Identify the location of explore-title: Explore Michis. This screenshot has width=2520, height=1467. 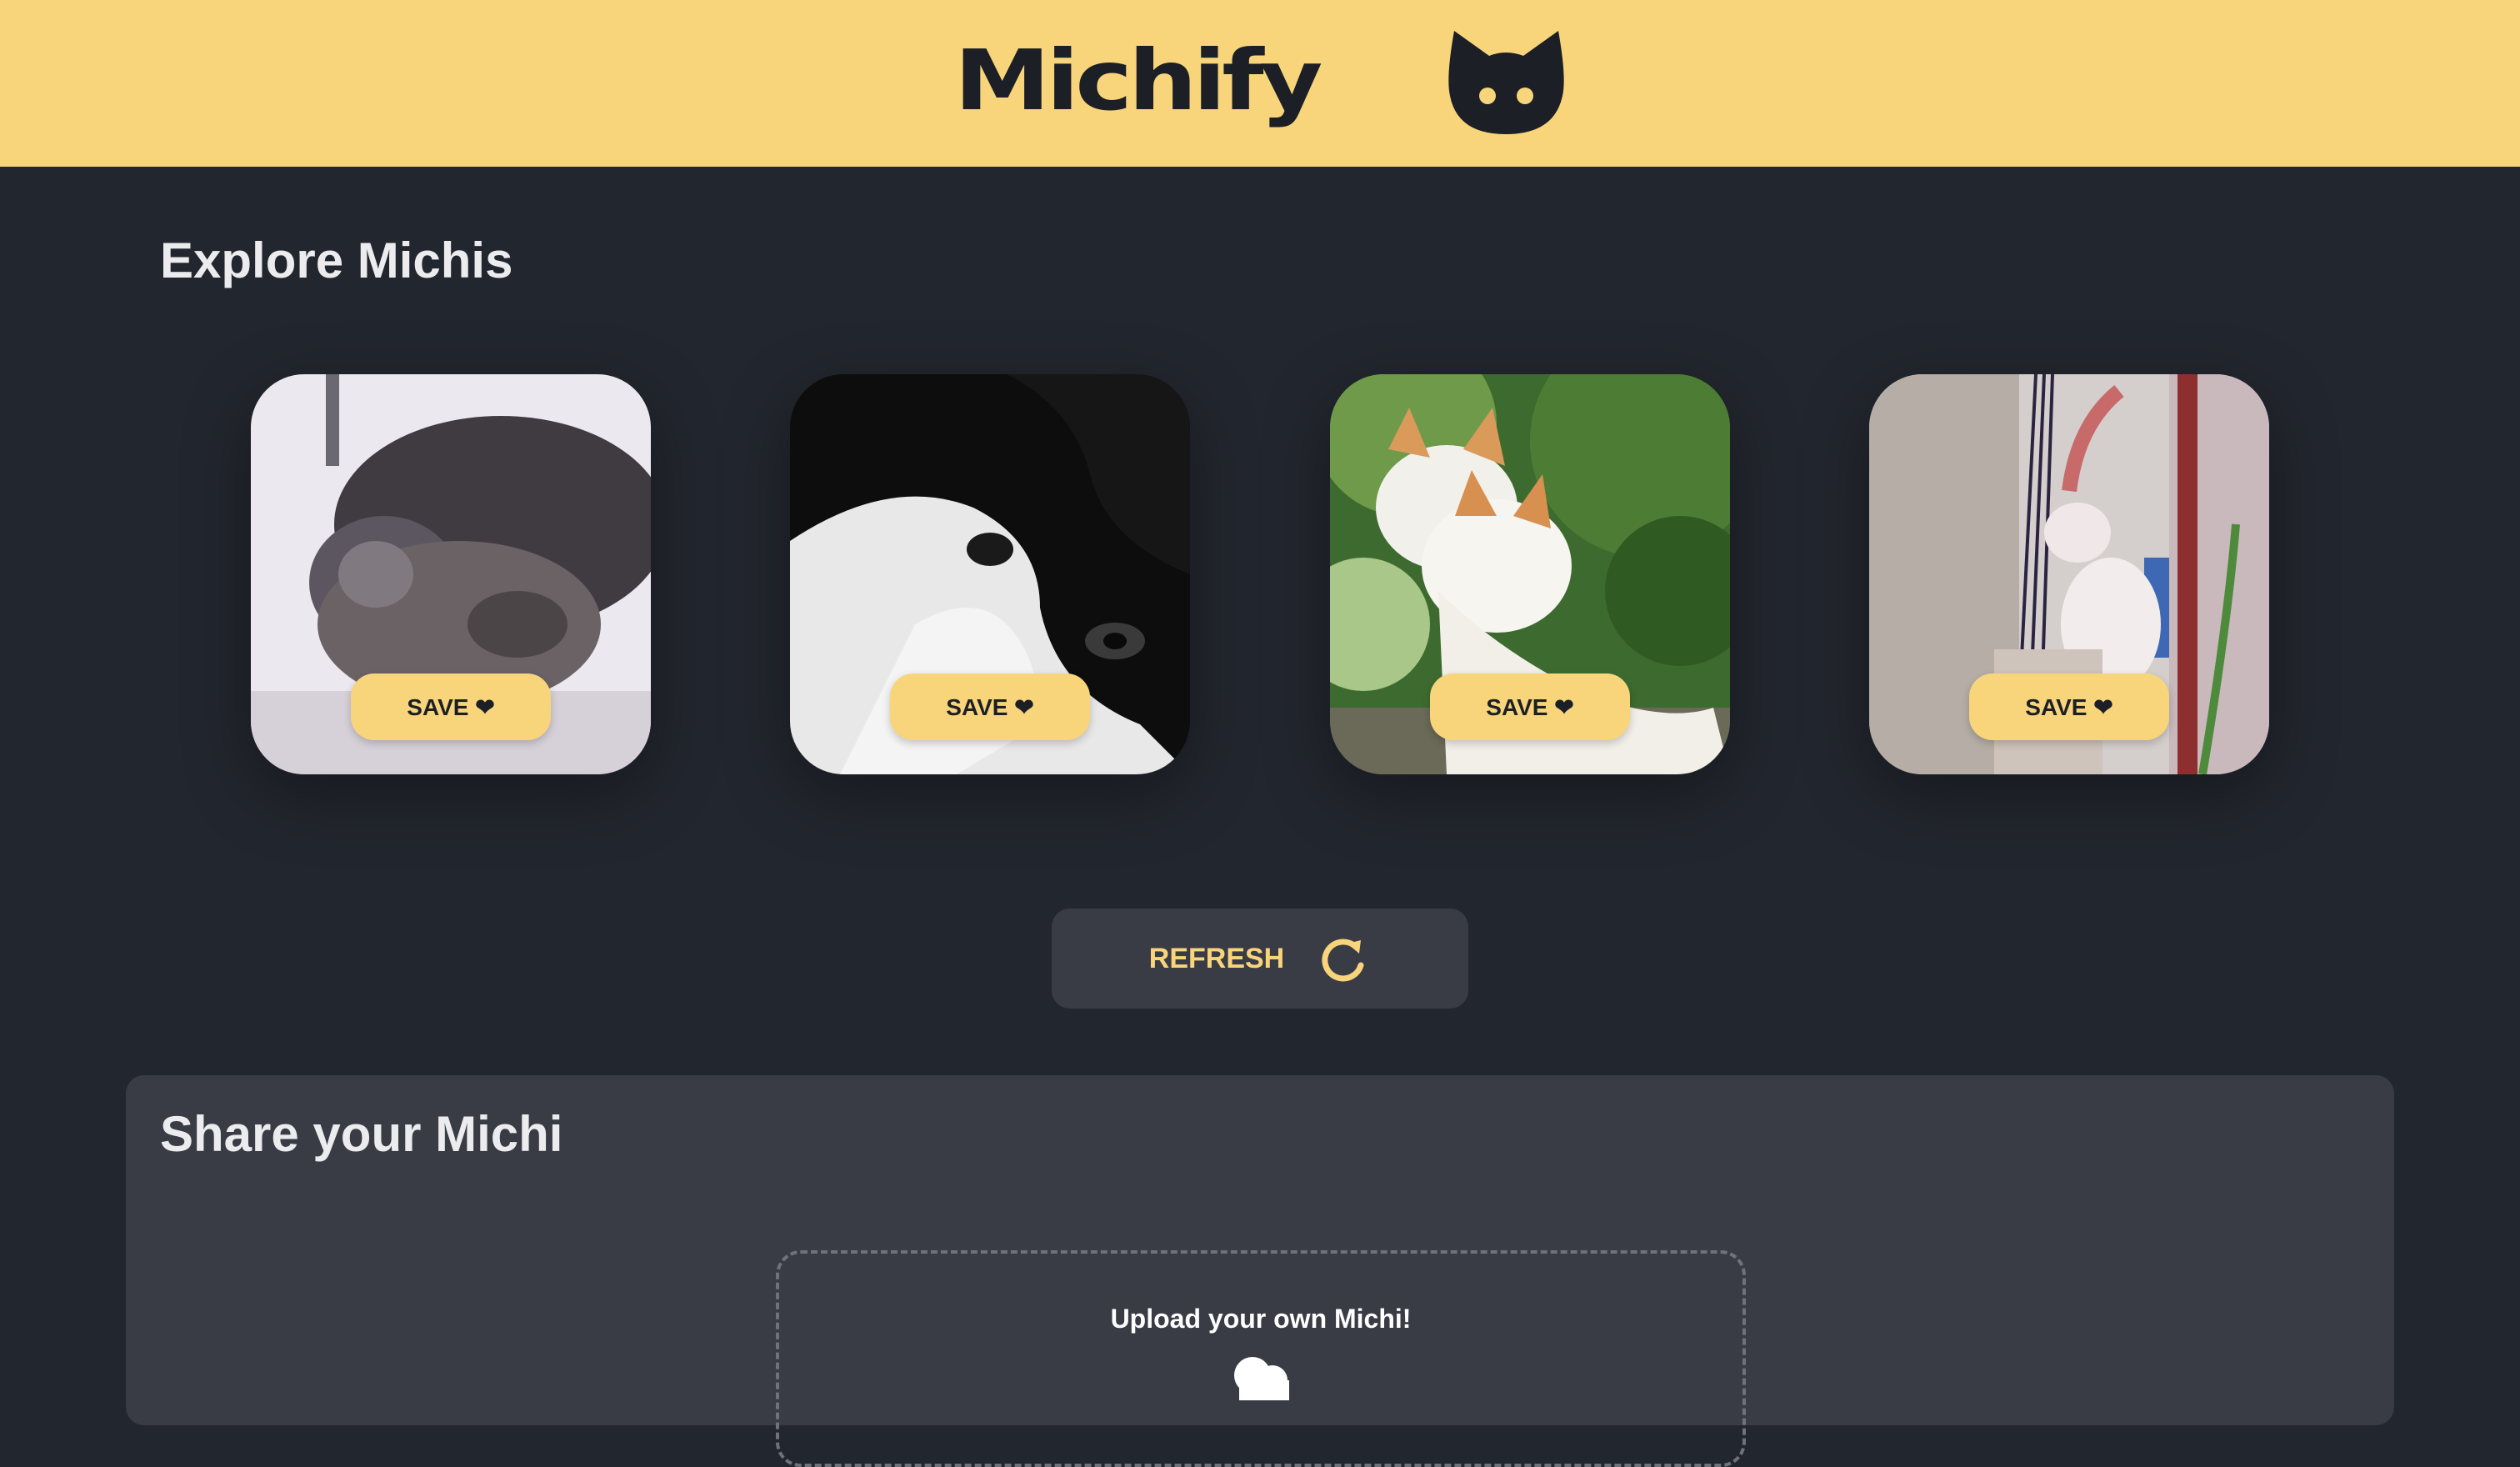
(336, 260).